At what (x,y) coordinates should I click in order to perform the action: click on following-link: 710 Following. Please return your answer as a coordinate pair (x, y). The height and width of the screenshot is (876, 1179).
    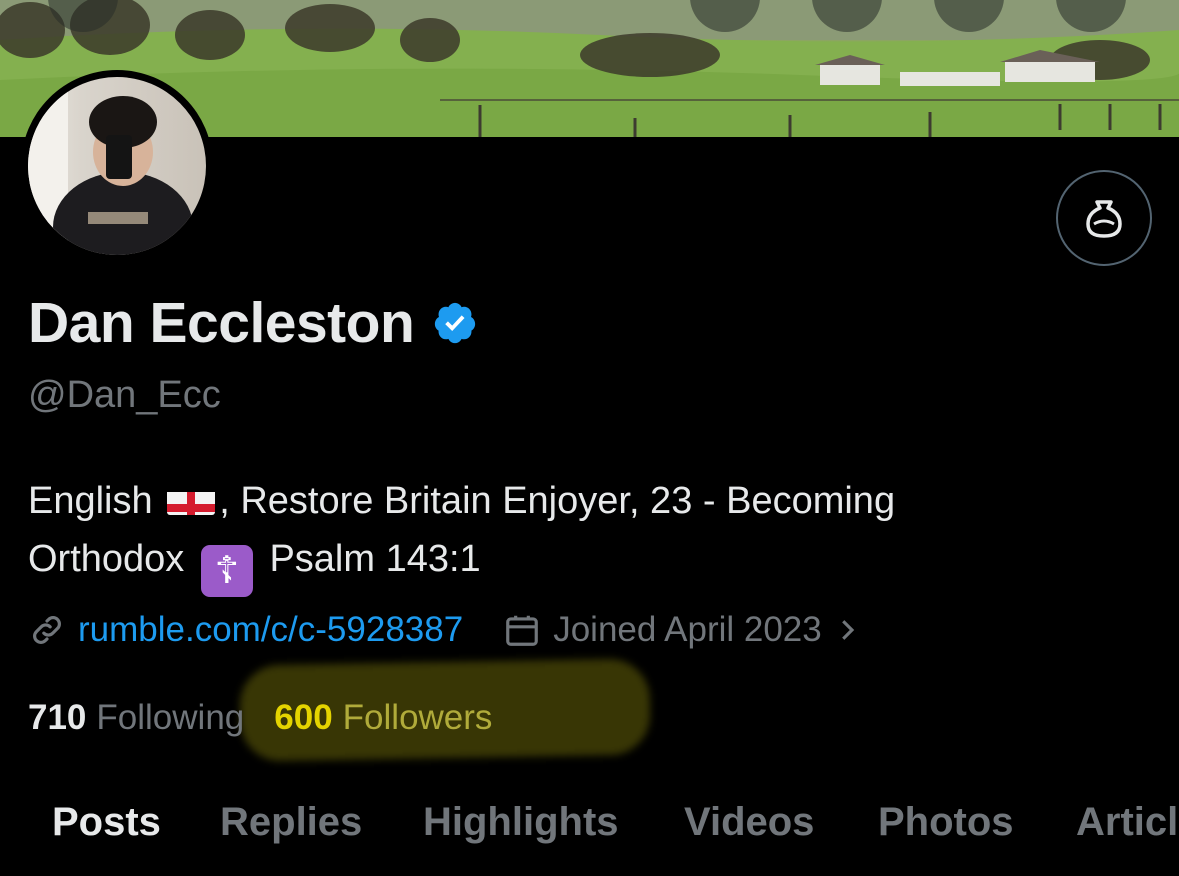
    Looking at the image, I should click on (136, 718).